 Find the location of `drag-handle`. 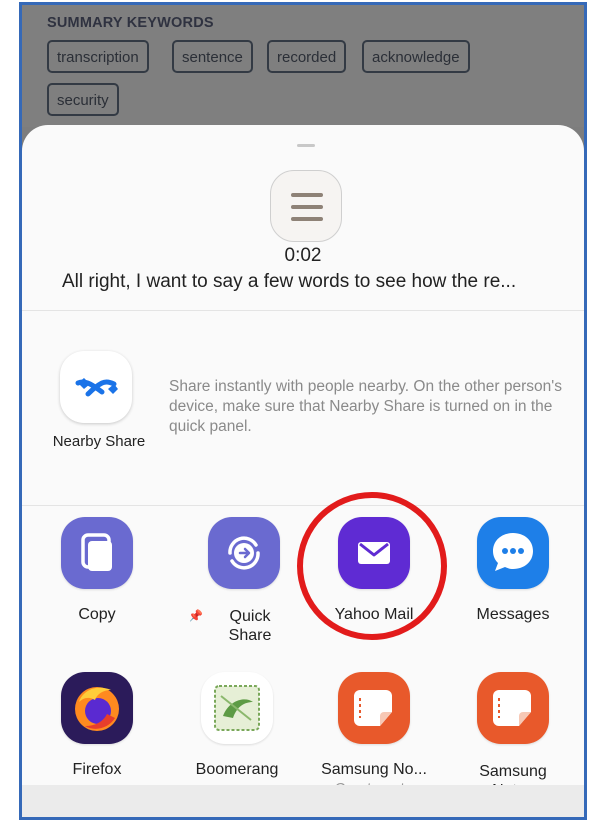

drag-handle is located at coordinates (306, 145).